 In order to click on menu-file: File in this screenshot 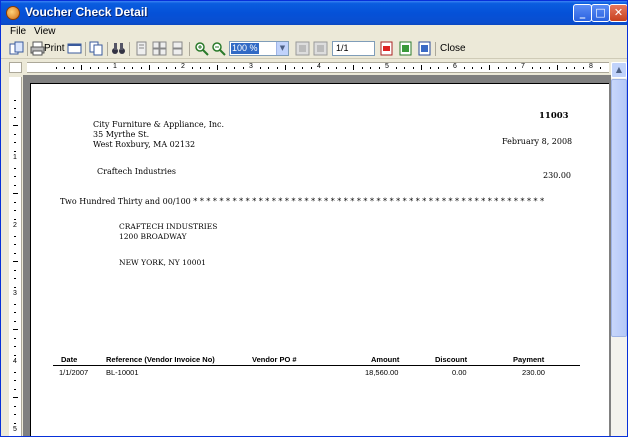, I will do `click(18, 31)`.